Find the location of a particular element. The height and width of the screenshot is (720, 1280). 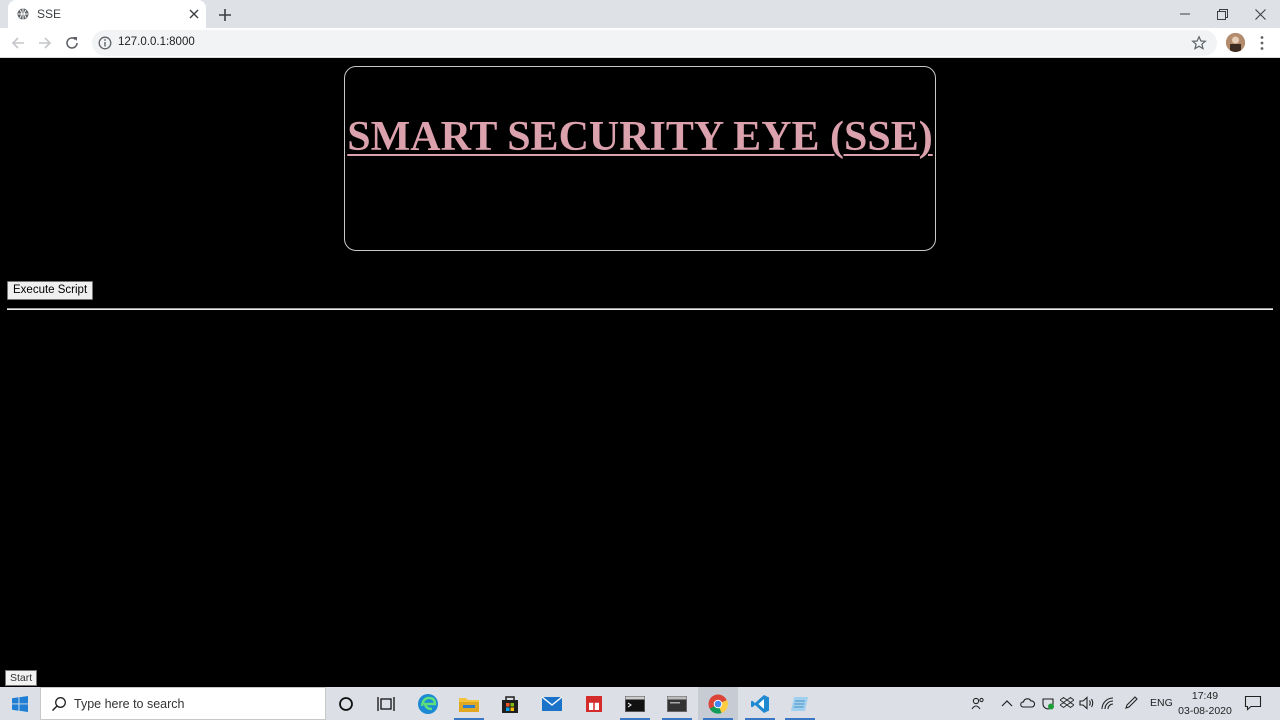

edge-taskbar-button is located at coordinates (428, 703).